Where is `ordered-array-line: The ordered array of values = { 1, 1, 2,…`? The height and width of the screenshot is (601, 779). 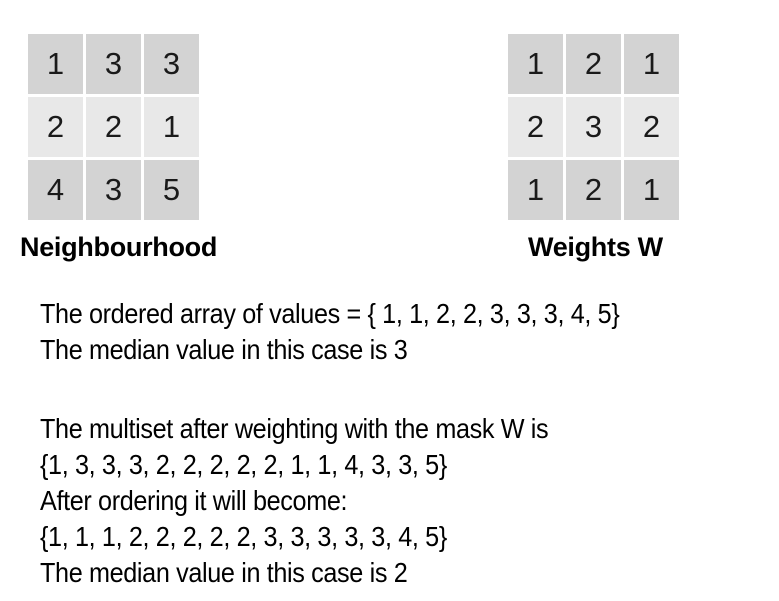 ordered-array-line: The ordered array of values = { 1, 1, 2,… is located at coordinates (330, 313).